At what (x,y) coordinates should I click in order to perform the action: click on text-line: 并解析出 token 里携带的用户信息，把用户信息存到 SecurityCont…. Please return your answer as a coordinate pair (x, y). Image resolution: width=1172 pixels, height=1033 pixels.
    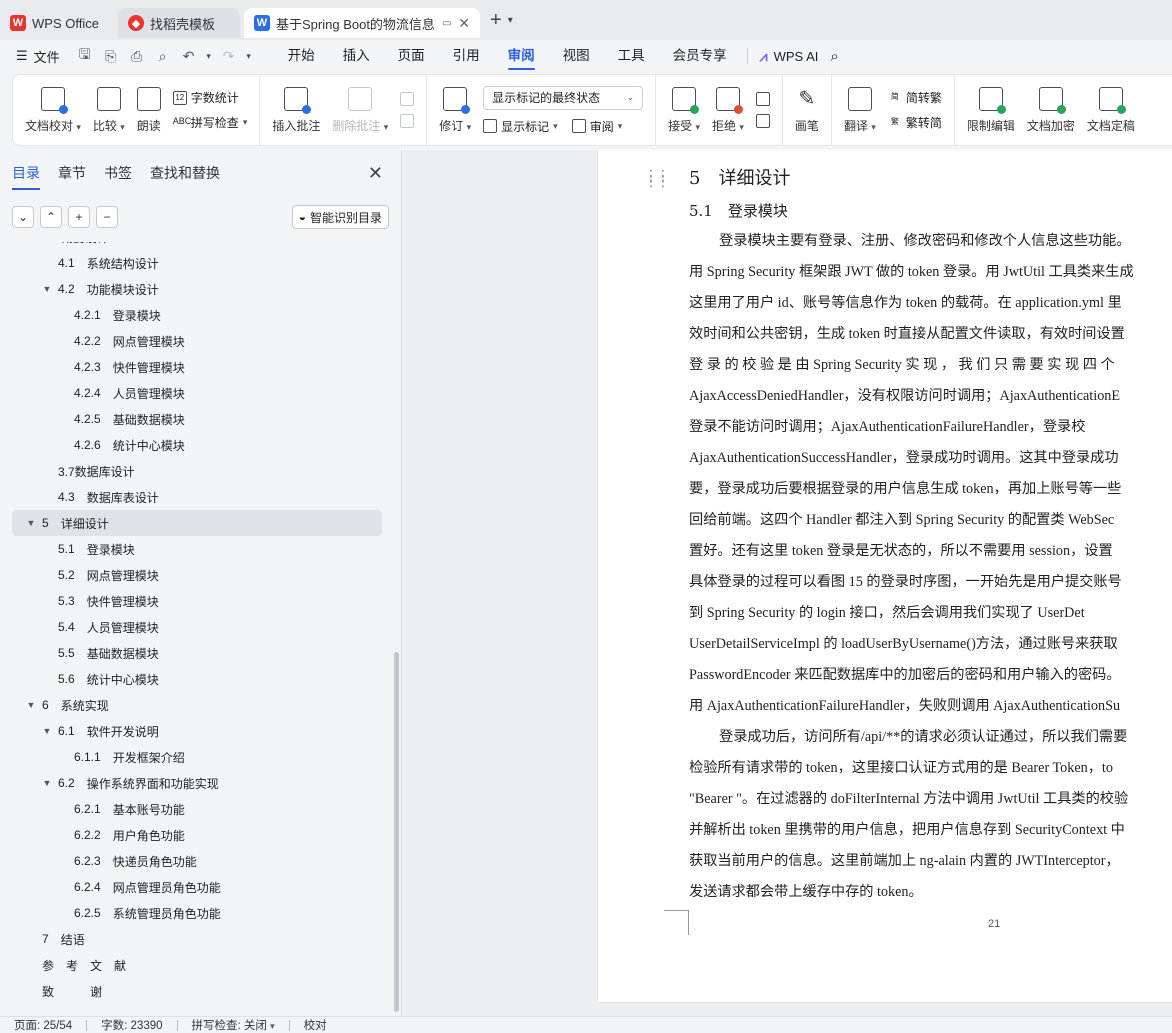
    Looking at the image, I should click on (930, 830).